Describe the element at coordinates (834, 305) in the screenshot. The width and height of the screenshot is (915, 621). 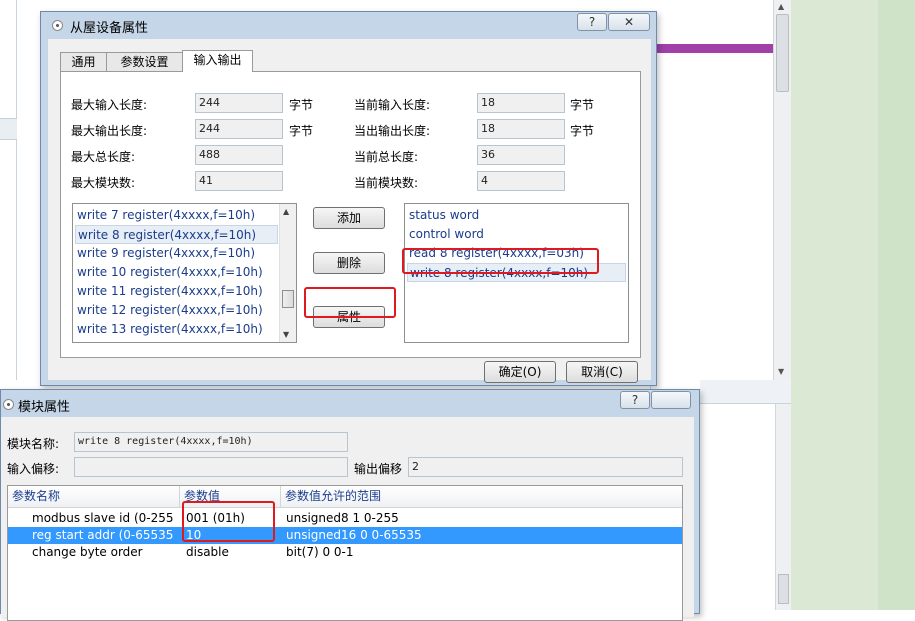
I see `background-right-panel` at that location.